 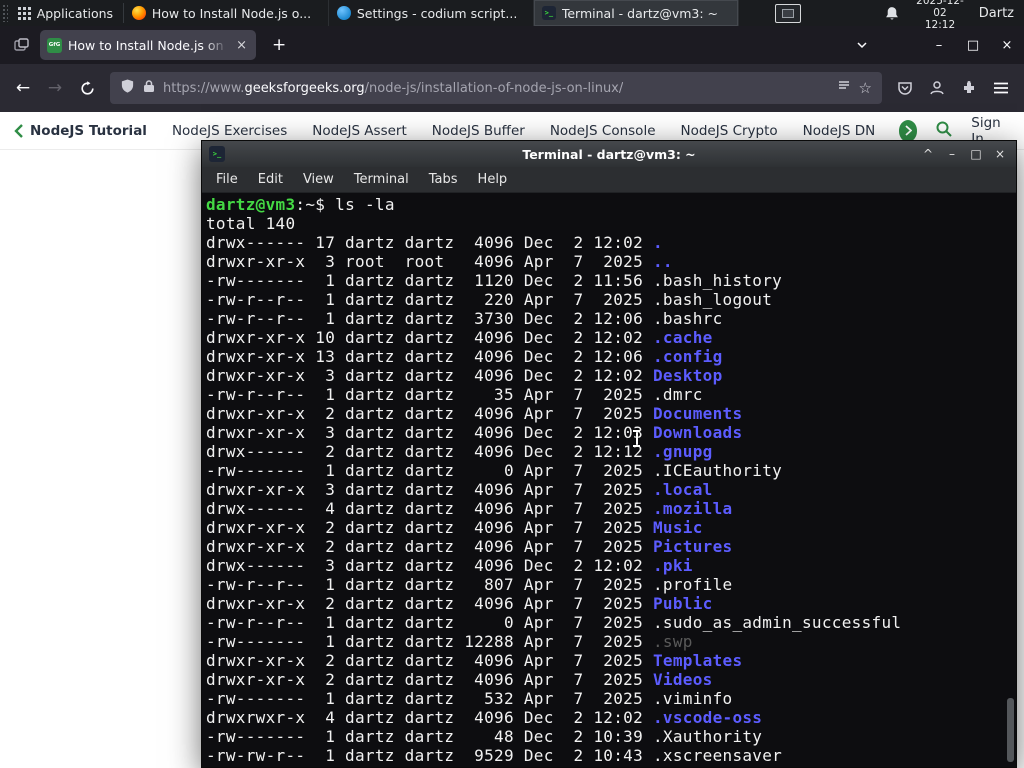 I want to click on terminal-menu-item: File, so click(x=227, y=179).